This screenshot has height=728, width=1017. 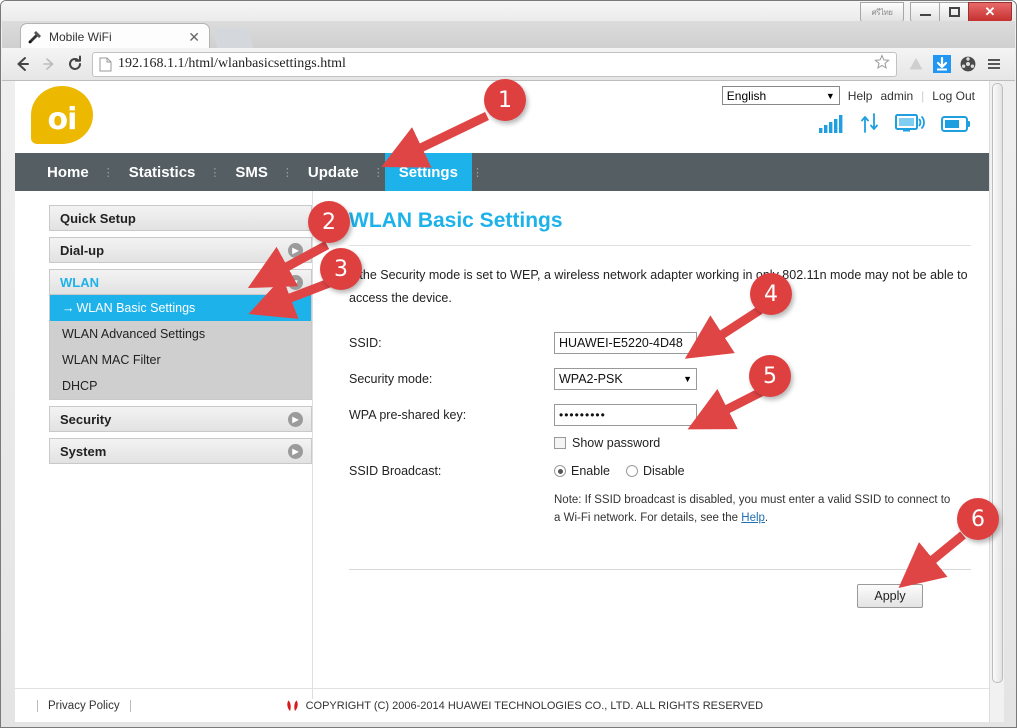 What do you see at coordinates (978, 519) in the screenshot?
I see `annotation-badge-6: 6` at bounding box center [978, 519].